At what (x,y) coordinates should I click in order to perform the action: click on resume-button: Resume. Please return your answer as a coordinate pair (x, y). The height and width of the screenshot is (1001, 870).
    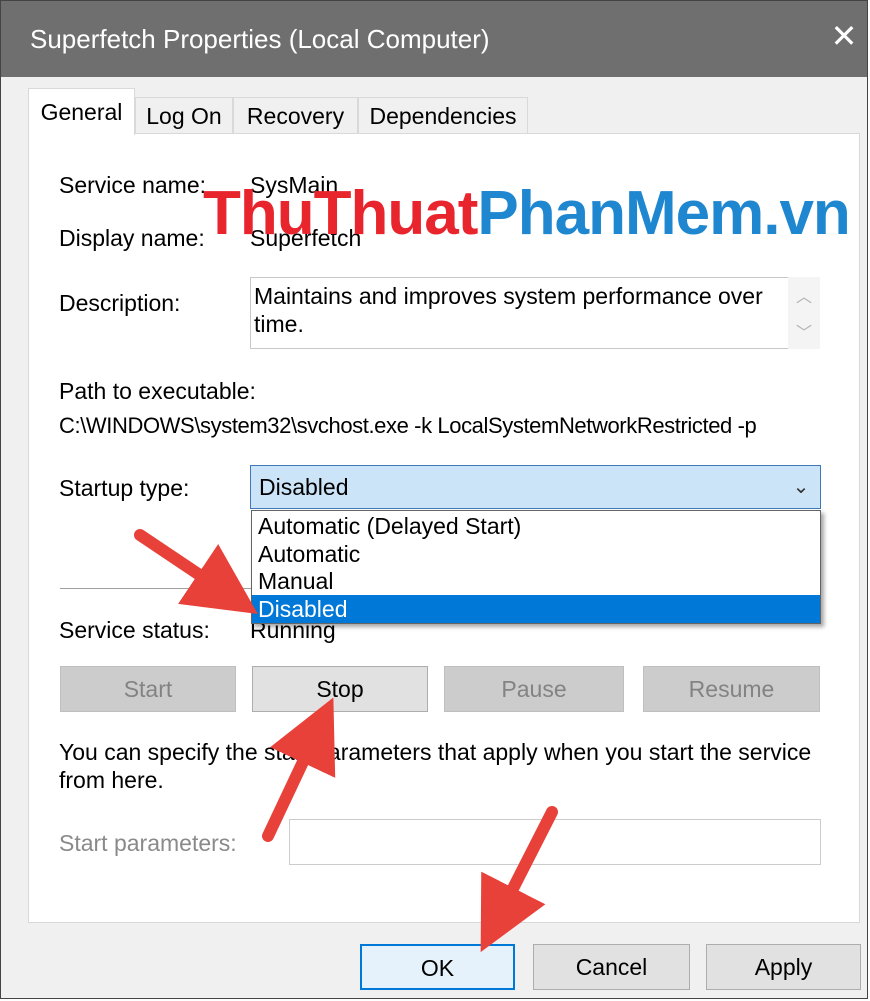
    Looking at the image, I should click on (731, 689).